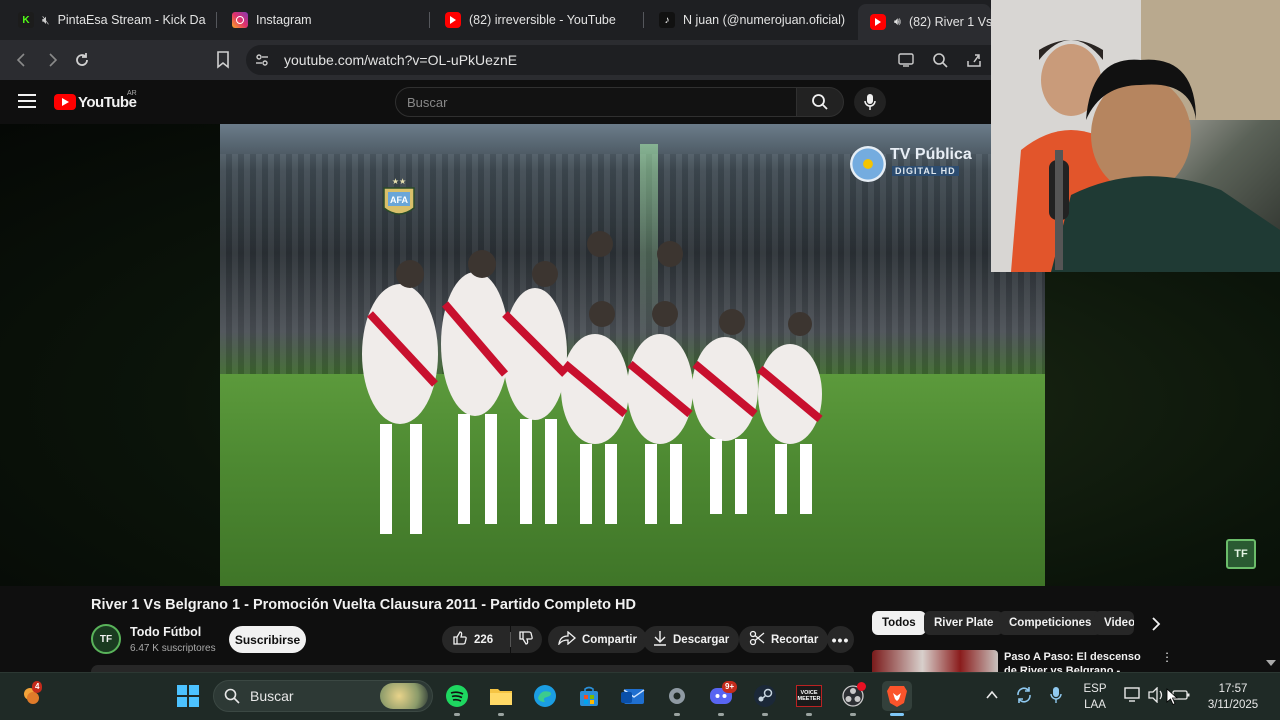 This screenshot has height=720, width=1280. I want to click on download-label: Descargar, so click(701, 639).